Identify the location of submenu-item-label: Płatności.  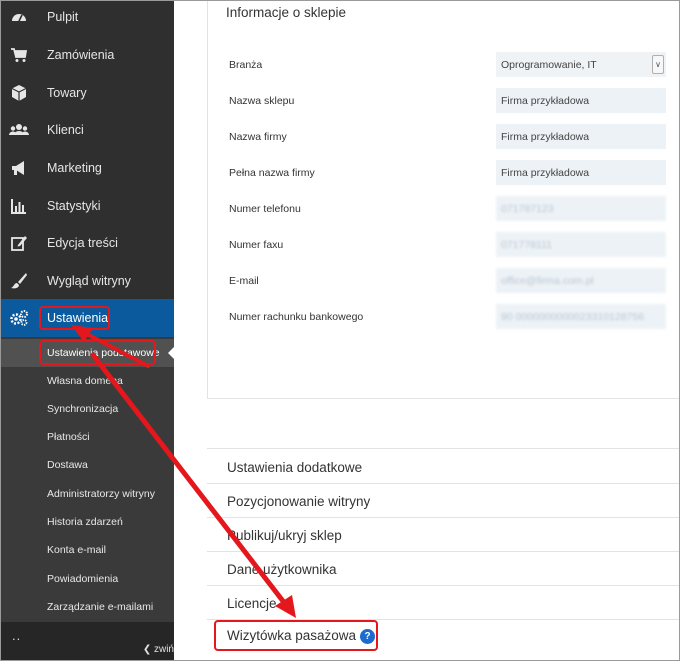
(68, 437).